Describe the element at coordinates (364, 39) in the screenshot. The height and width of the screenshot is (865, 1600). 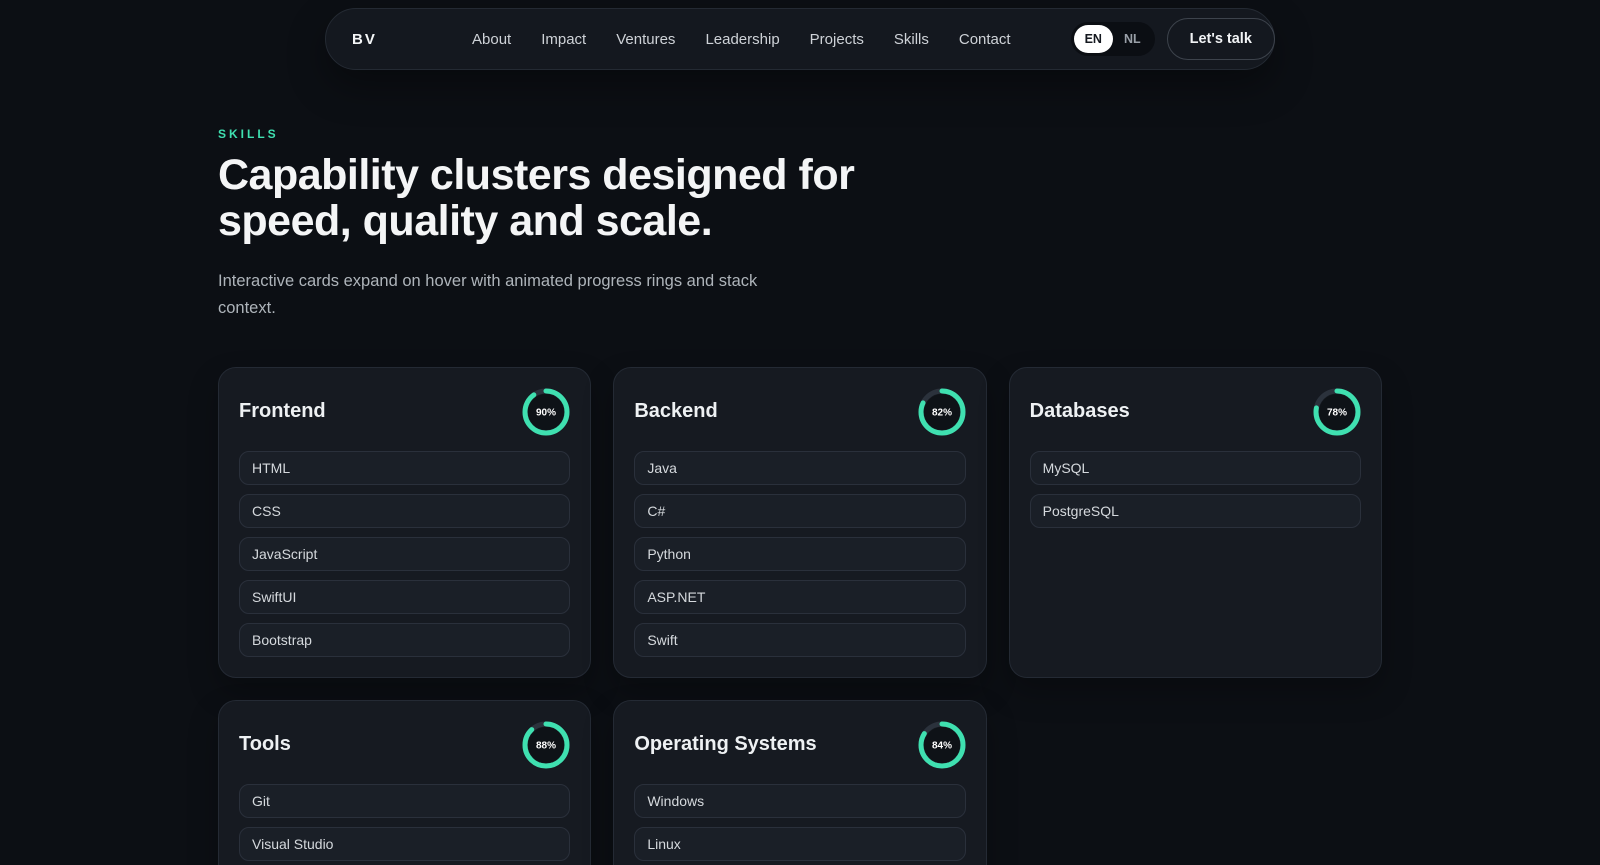
I see `brand-logo: BV` at that location.